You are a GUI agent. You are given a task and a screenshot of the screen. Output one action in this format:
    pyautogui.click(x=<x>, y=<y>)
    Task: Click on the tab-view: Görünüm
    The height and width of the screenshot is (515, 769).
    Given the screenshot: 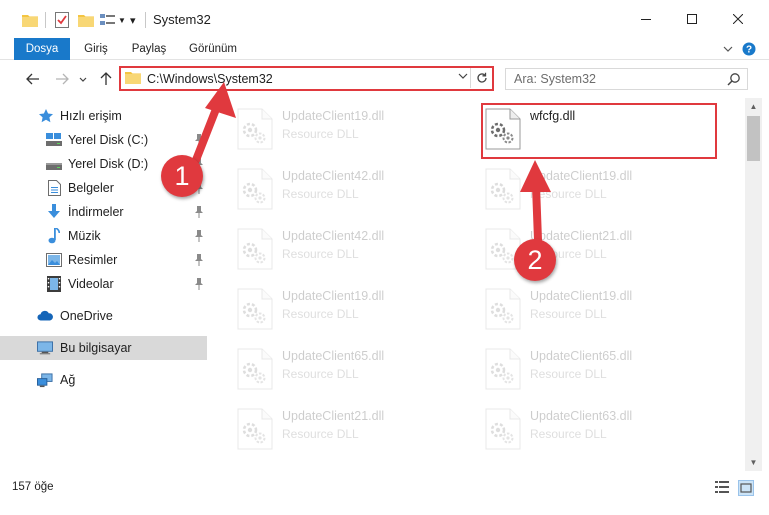 What is the action you would take?
    pyautogui.click(x=213, y=49)
    